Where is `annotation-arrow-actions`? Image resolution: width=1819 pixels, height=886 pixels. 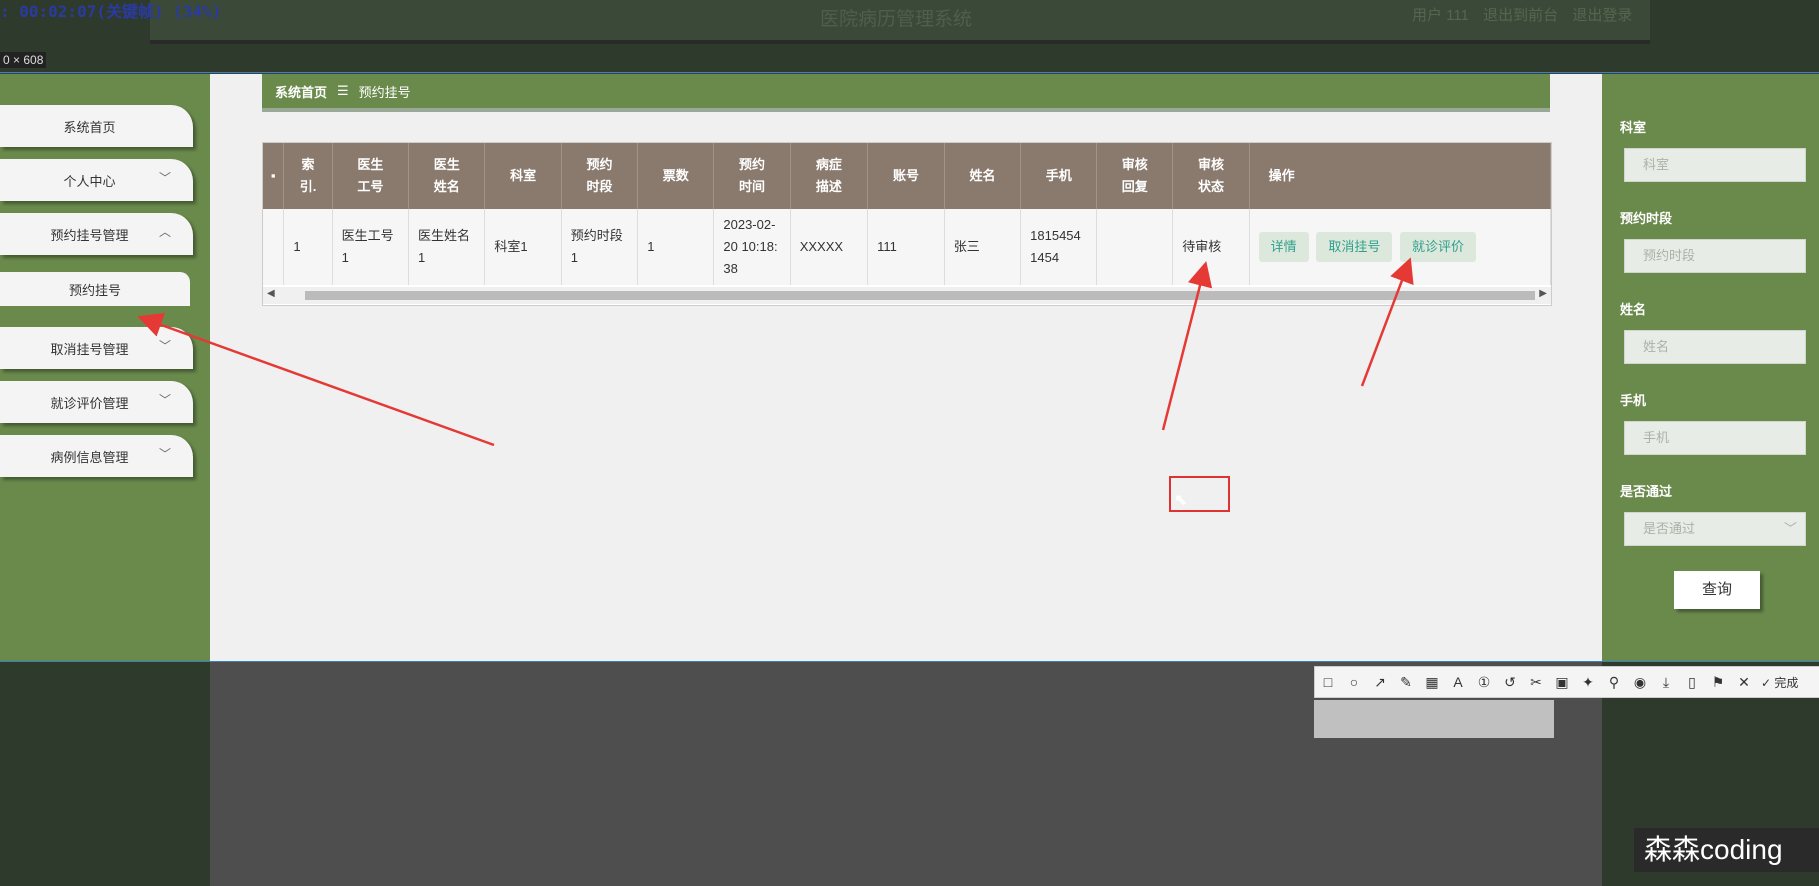 annotation-arrow-actions is located at coordinates (1387, 322).